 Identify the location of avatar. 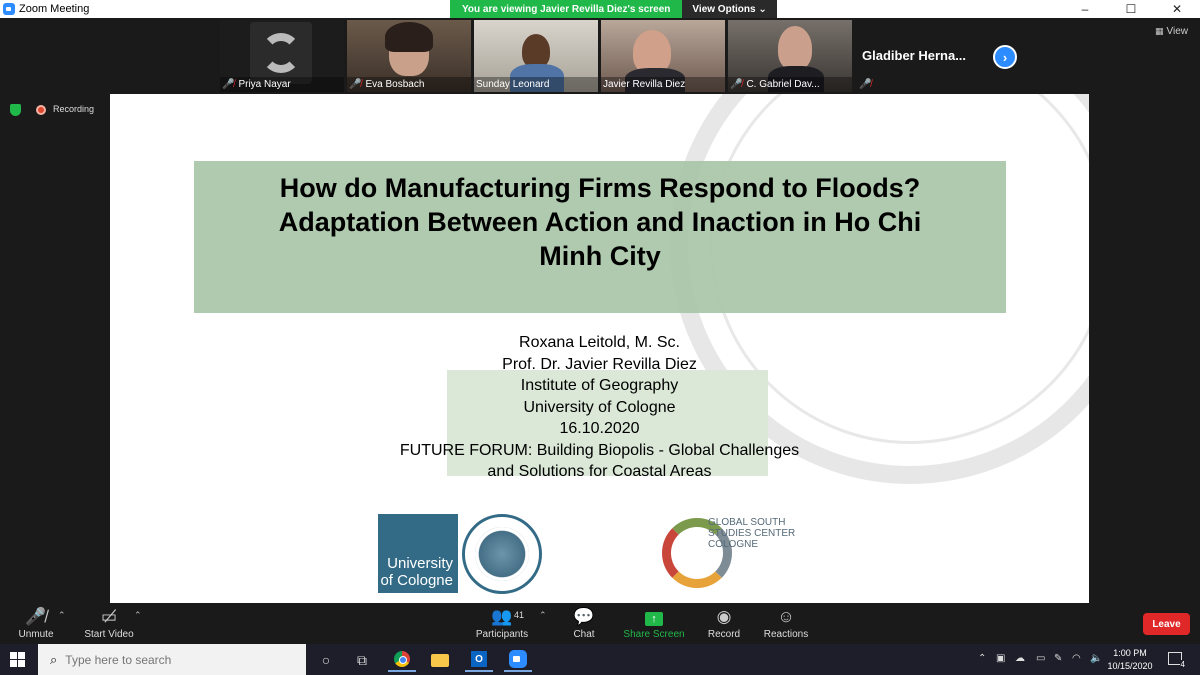
(281, 53).